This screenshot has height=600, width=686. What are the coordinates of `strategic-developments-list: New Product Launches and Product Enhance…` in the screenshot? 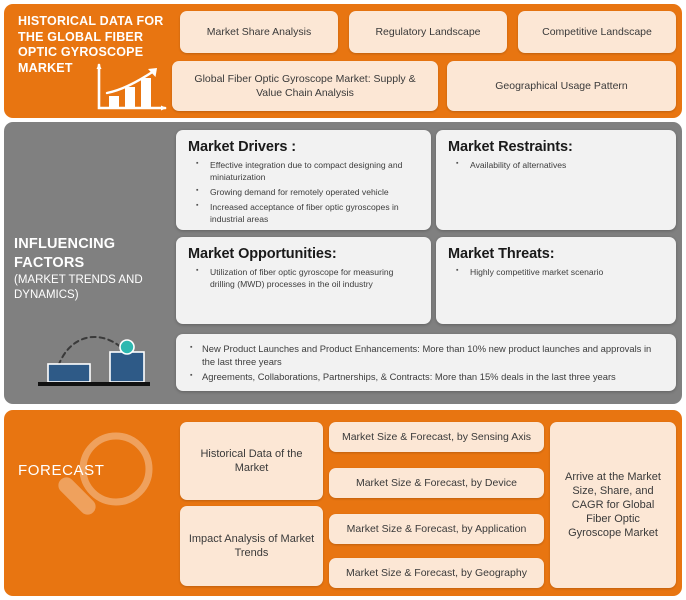 It's located at (426, 362).